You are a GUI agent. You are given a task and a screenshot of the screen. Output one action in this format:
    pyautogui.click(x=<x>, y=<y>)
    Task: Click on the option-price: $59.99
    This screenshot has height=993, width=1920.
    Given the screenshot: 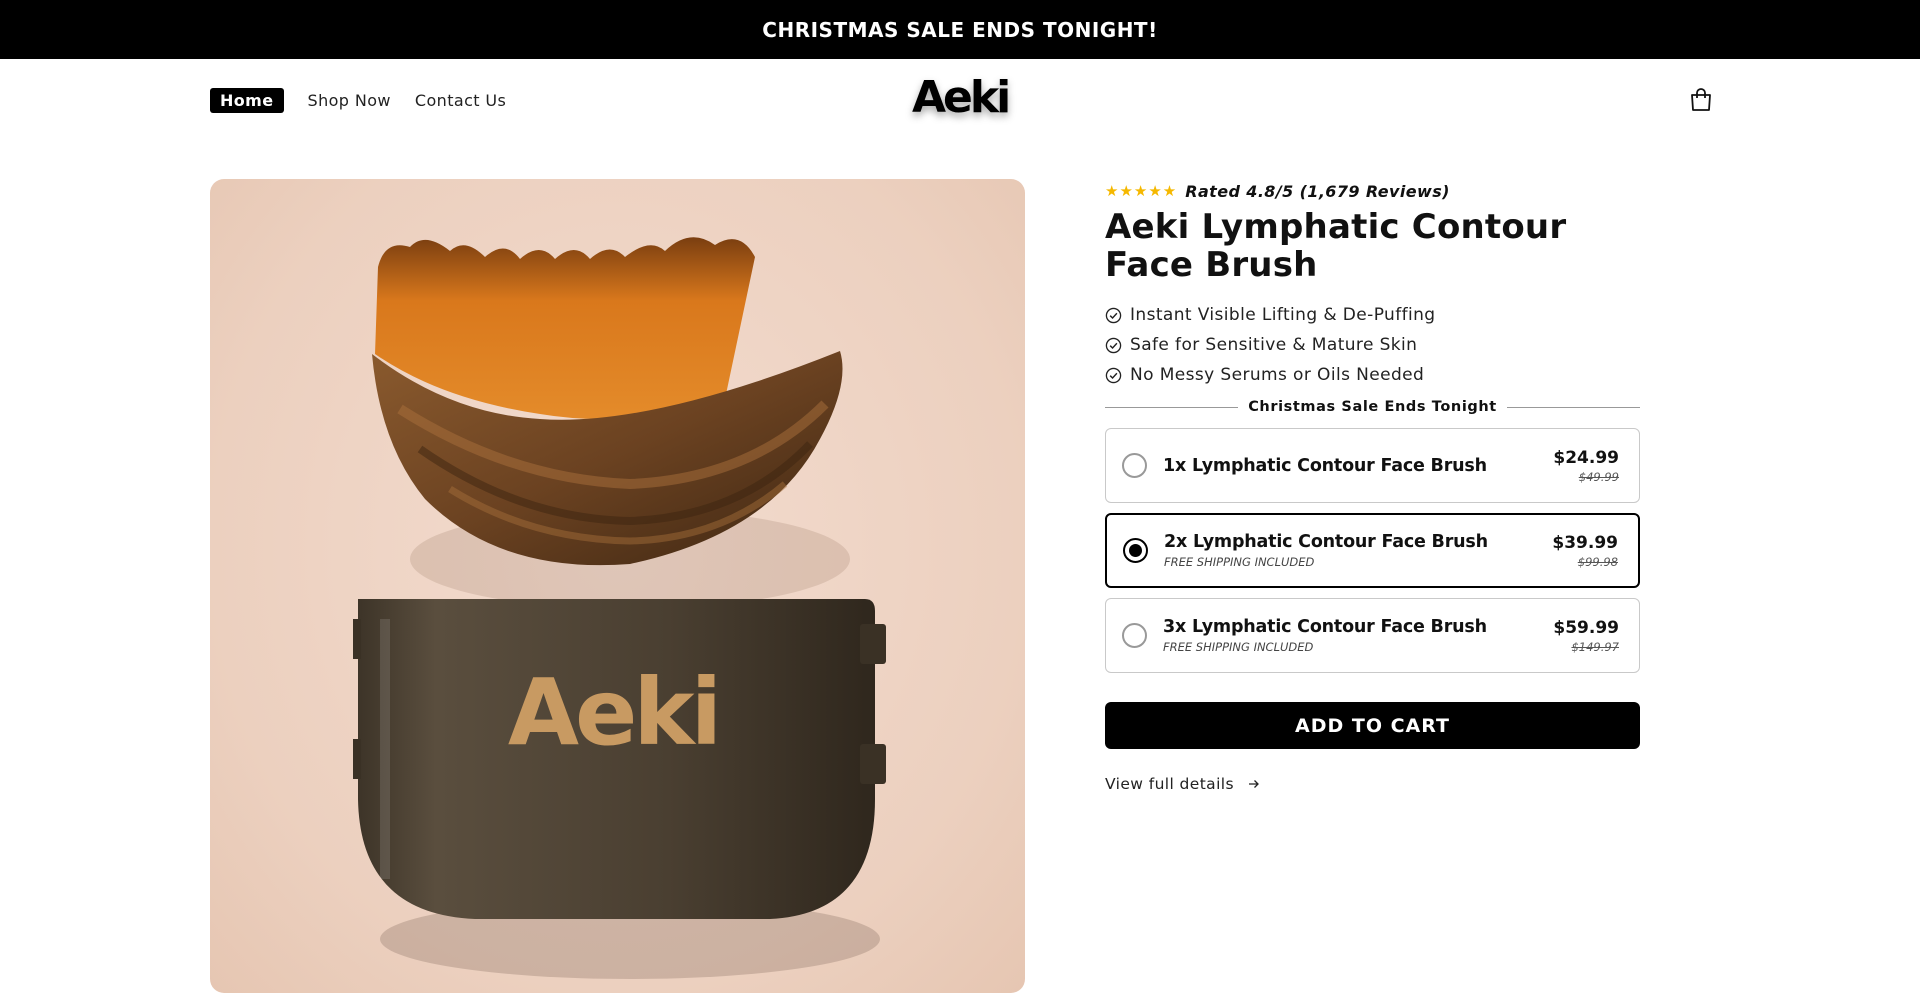 What is the action you would take?
    pyautogui.click(x=1586, y=627)
    